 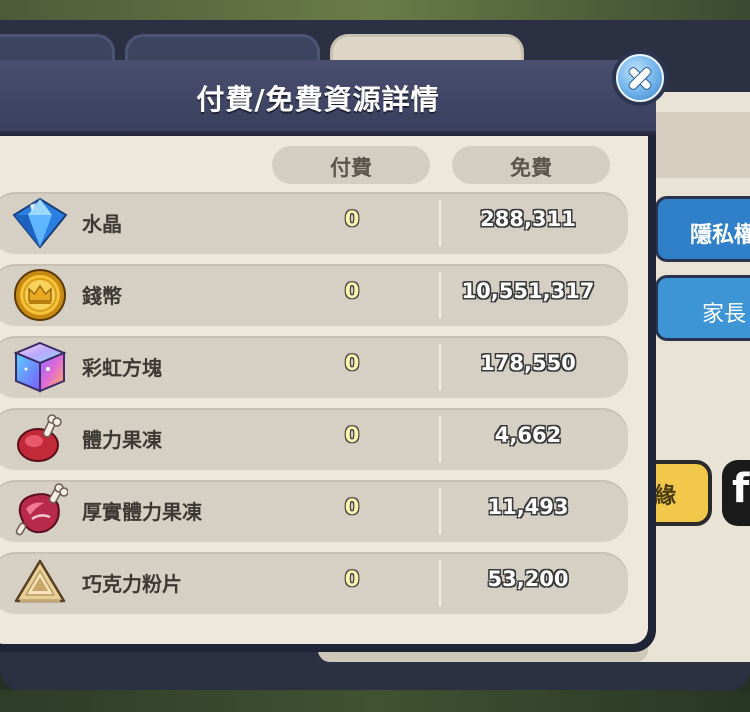 What do you see at coordinates (102, 224) in the screenshot?
I see `resource-name: 水晶` at bounding box center [102, 224].